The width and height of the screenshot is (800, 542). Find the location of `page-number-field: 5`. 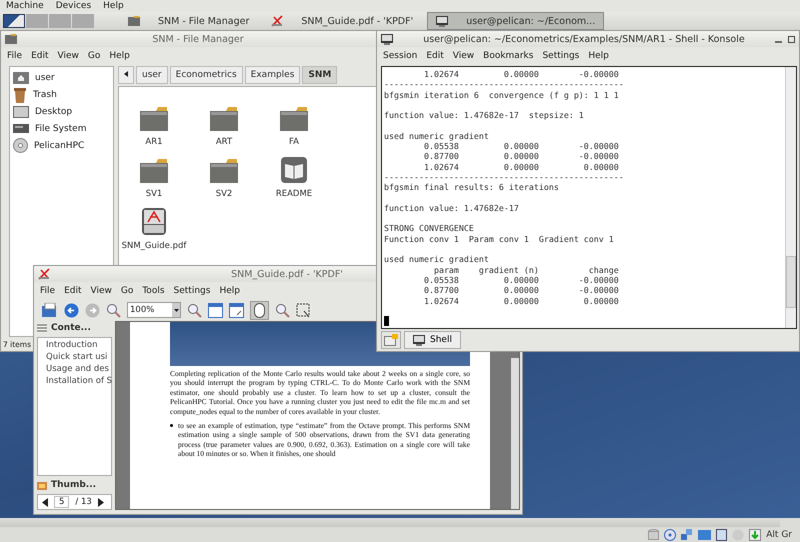

page-number-field: 5 is located at coordinates (62, 502).